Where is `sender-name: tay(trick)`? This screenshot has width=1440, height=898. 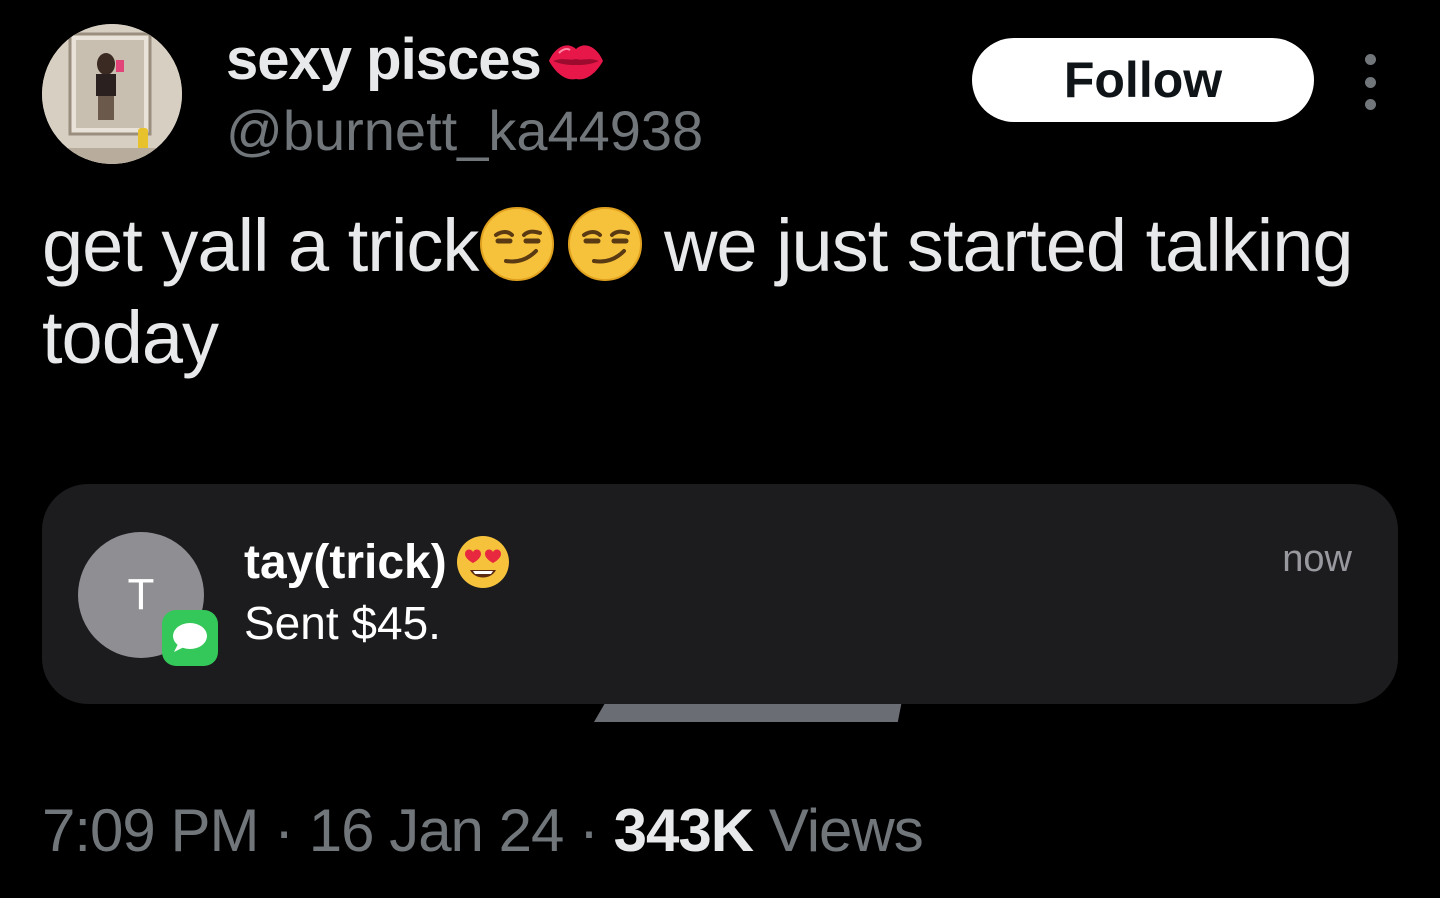 sender-name: tay(trick) is located at coordinates (345, 562).